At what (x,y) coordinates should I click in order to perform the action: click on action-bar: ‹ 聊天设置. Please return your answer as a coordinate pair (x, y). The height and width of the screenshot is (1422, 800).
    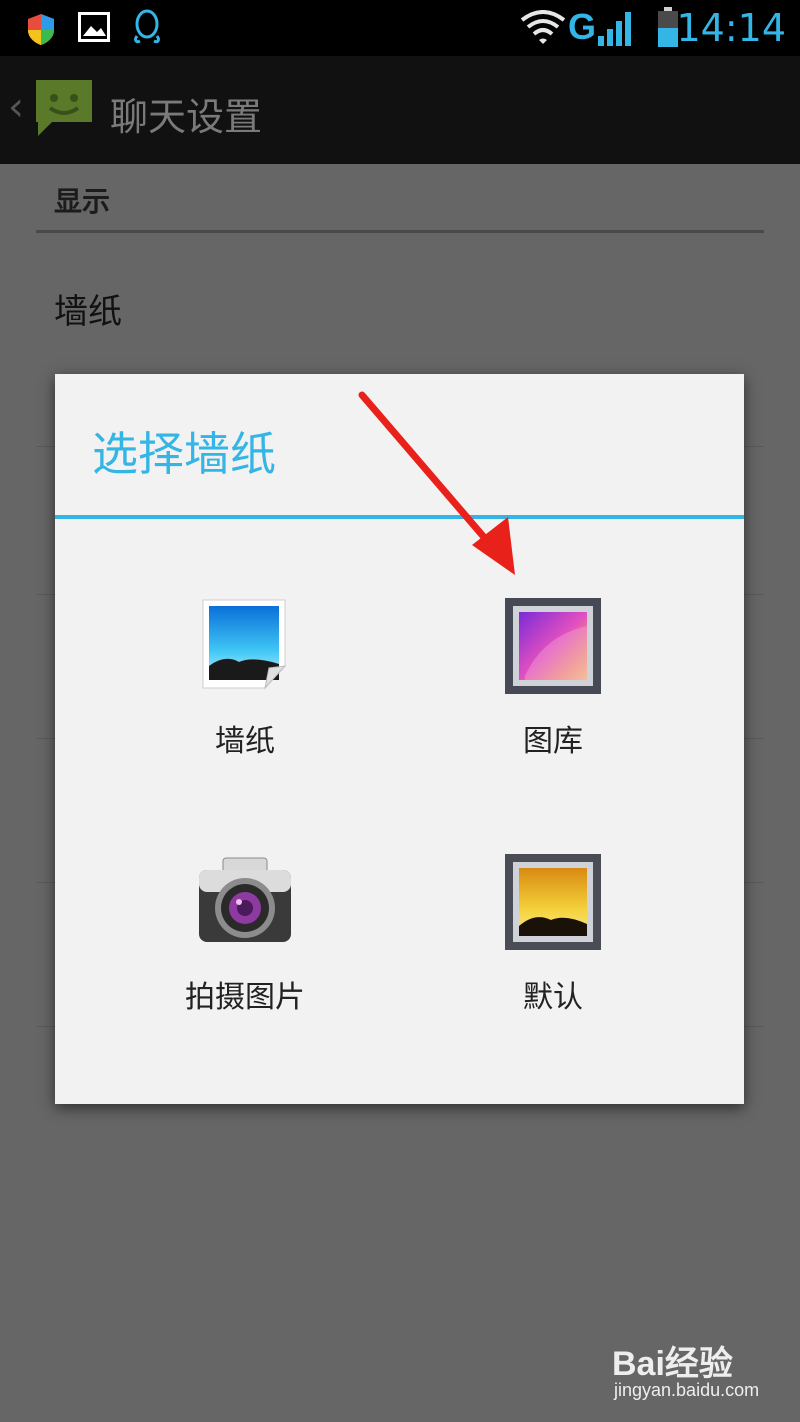
    Looking at the image, I should click on (400, 110).